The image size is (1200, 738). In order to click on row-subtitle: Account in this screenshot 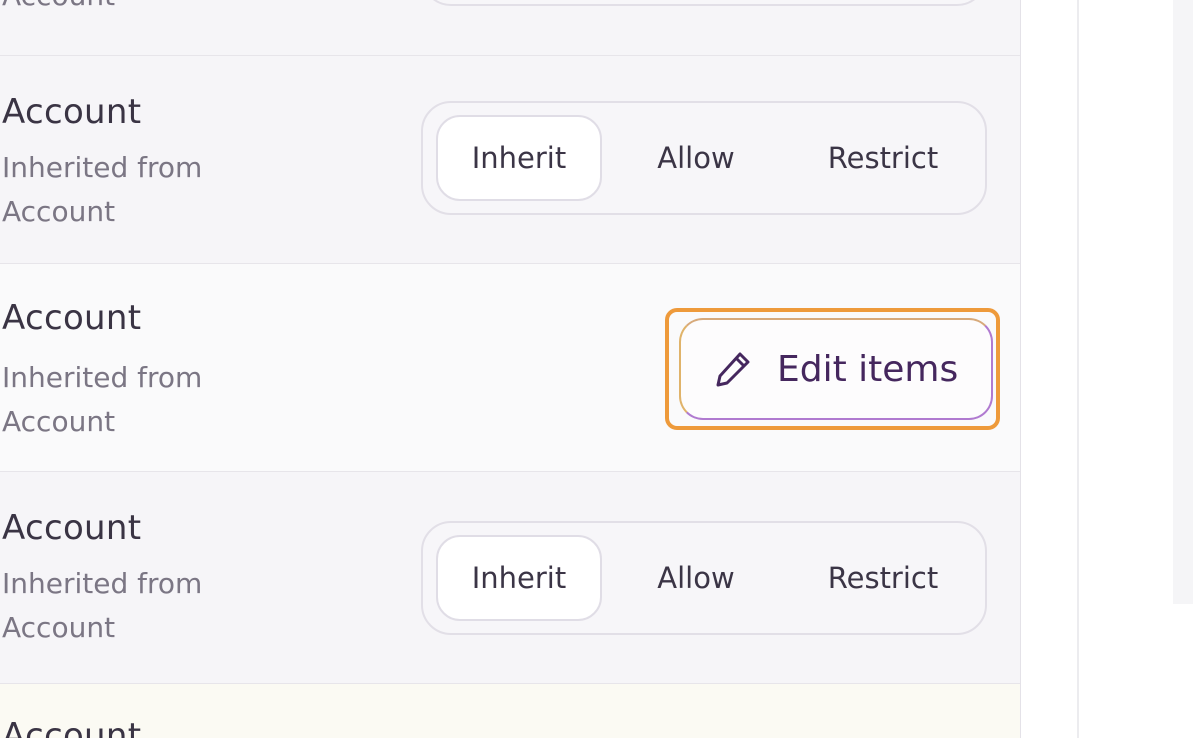, I will do `click(132, 9)`.